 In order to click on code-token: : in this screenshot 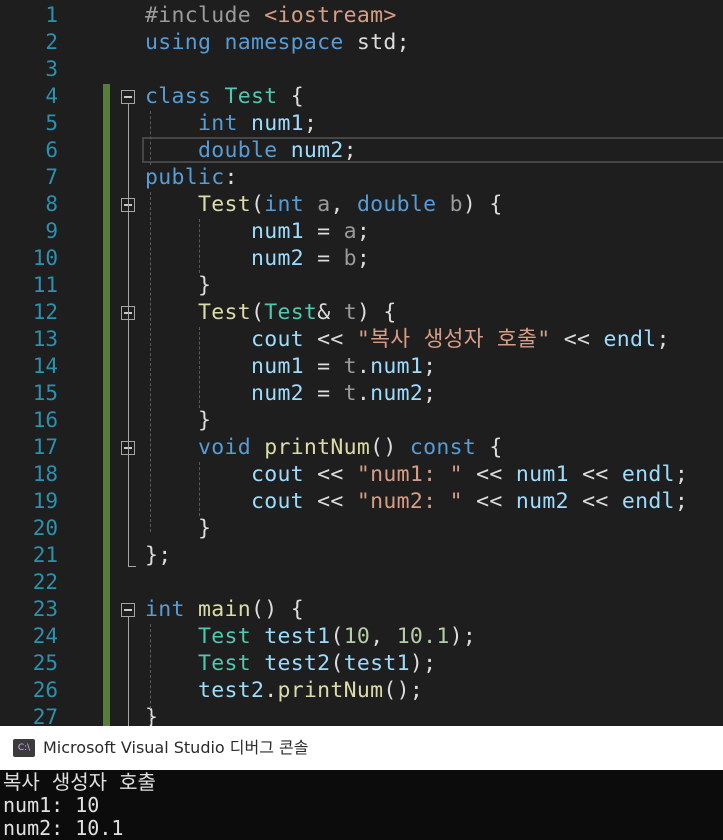, I will do `click(231, 177)`.